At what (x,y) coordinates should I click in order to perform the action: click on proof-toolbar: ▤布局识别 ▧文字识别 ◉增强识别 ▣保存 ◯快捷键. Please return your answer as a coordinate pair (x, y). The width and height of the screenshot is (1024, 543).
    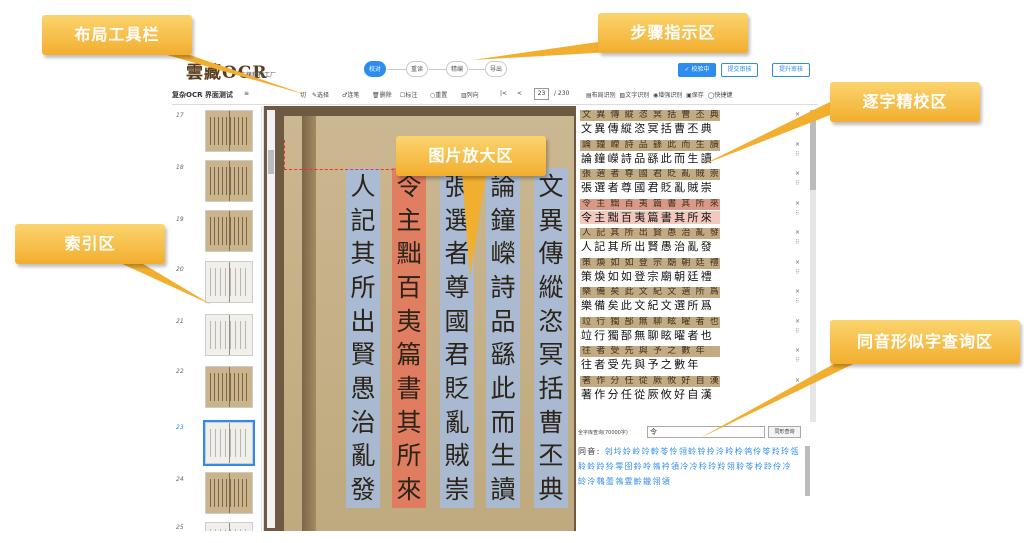
    Looking at the image, I should click on (659, 94).